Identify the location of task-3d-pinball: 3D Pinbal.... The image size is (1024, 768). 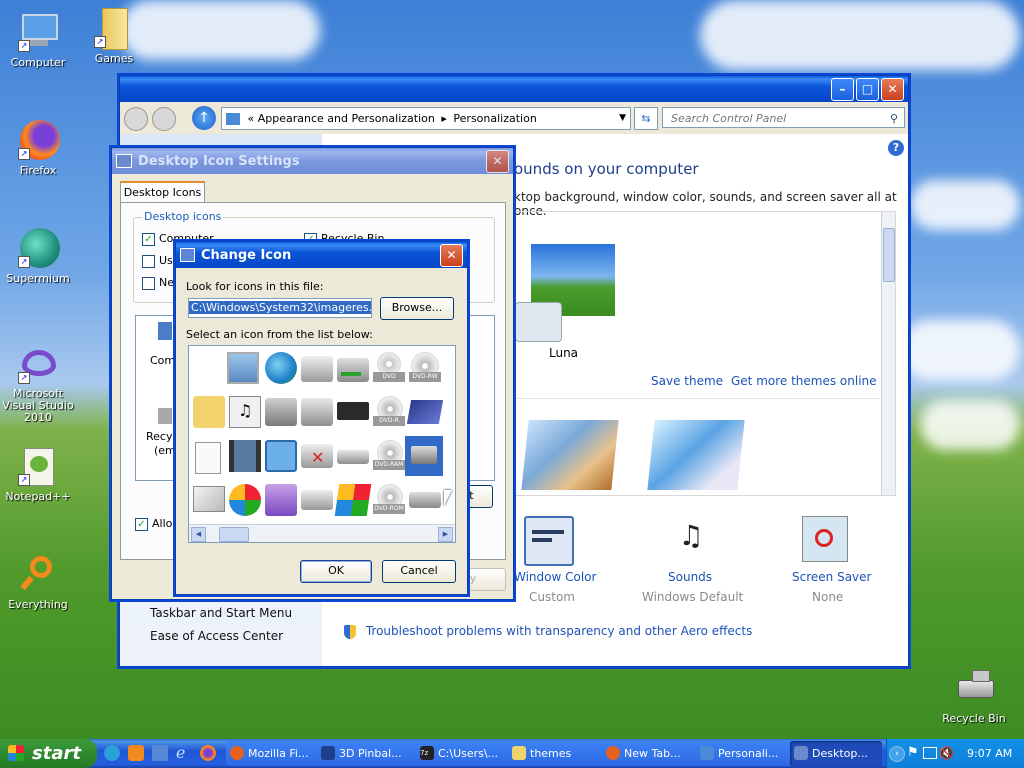
(370, 753).